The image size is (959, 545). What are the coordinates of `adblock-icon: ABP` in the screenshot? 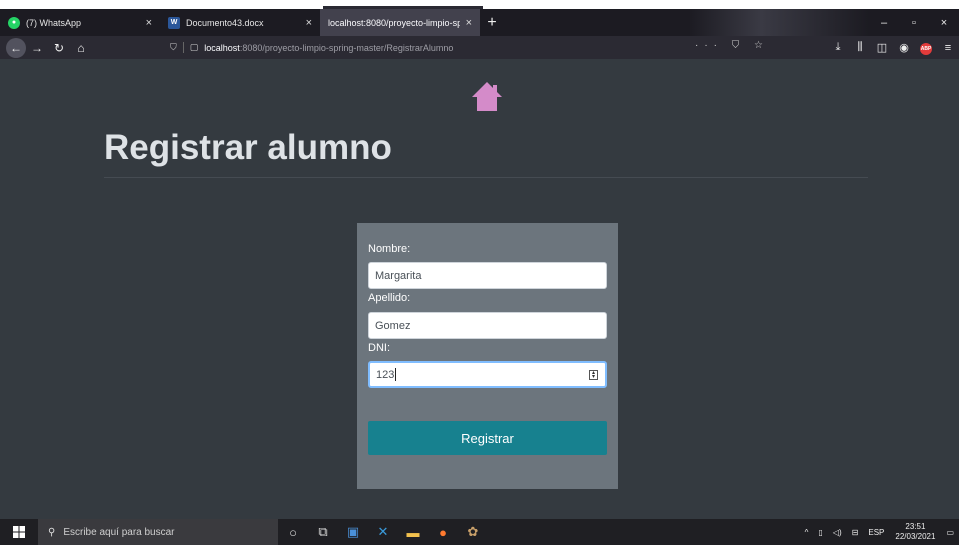 It's located at (926, 48).